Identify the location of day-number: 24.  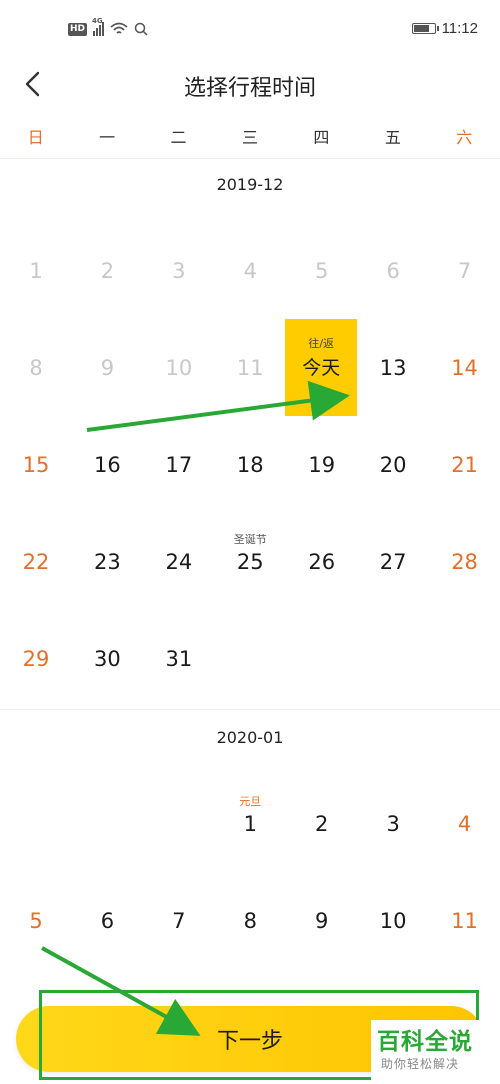
(179, 562).